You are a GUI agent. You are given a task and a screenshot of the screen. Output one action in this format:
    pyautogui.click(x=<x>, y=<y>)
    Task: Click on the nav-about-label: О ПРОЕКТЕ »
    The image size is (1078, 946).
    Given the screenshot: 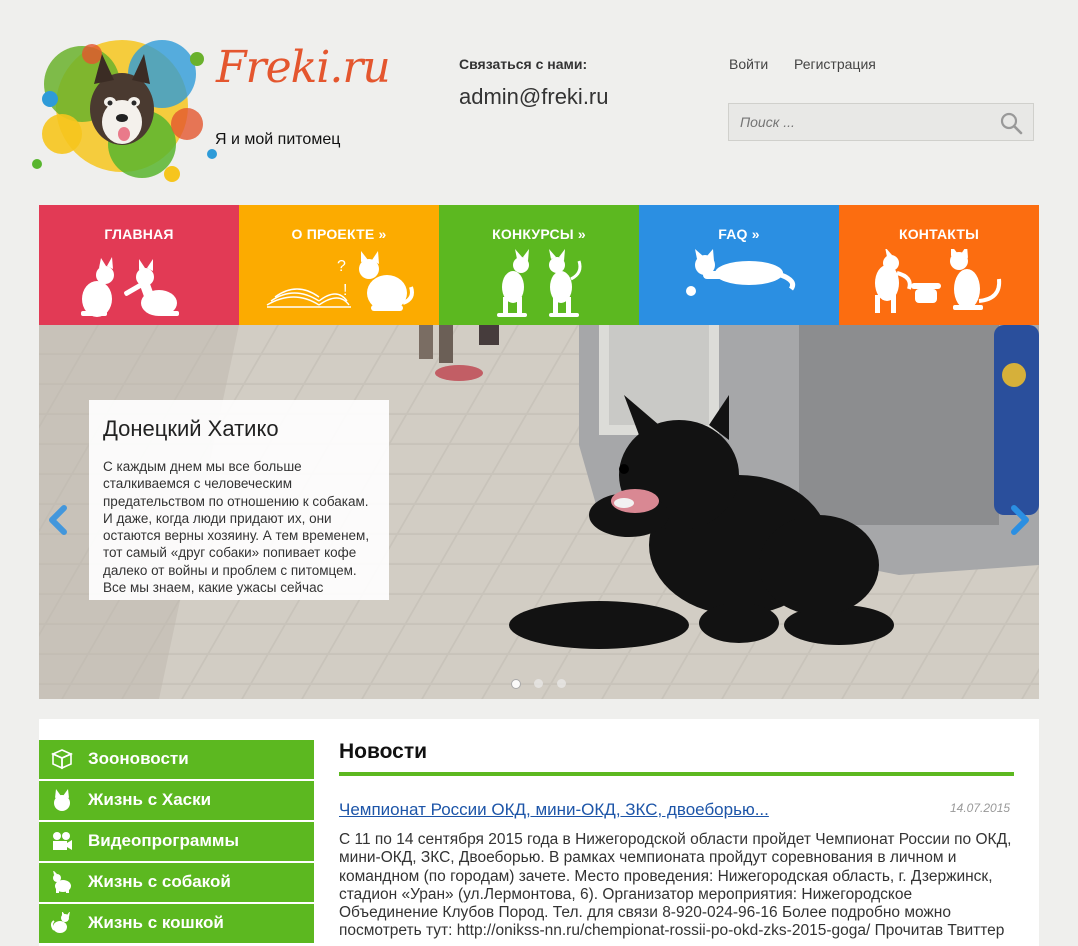 What is the action you would take?
    pyautogui.click(x=339, y=234)
    